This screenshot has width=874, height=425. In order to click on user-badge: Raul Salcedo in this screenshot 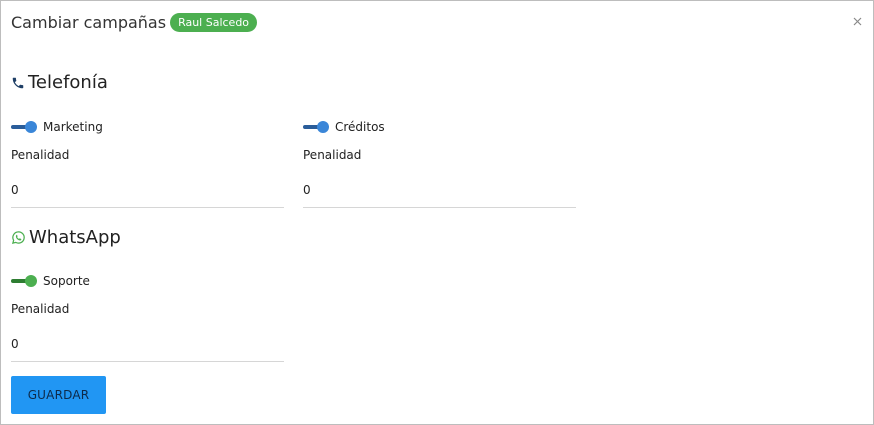, I will do `click(214, 22)`.